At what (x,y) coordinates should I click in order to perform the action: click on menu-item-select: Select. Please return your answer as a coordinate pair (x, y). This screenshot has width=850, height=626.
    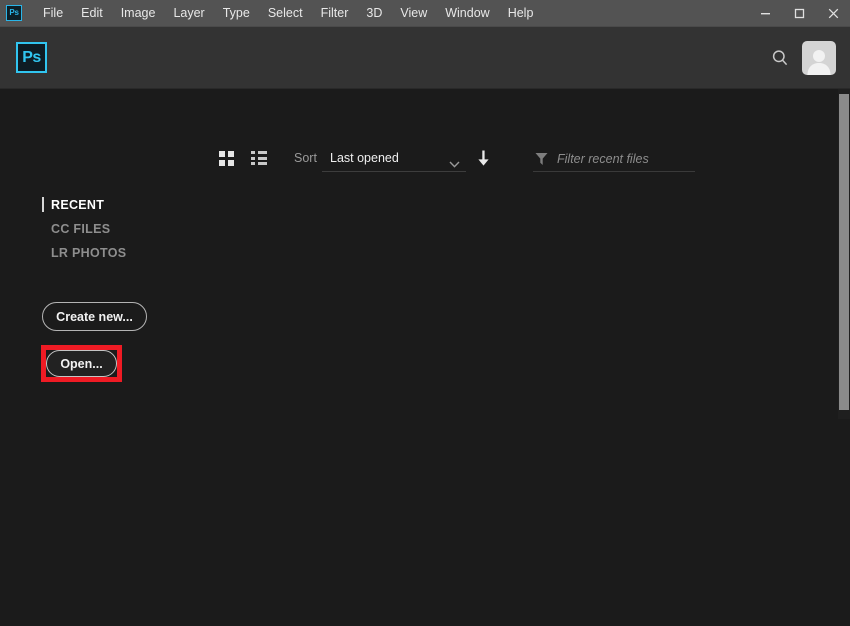
    Looking at the image, I should click on (285, 13).